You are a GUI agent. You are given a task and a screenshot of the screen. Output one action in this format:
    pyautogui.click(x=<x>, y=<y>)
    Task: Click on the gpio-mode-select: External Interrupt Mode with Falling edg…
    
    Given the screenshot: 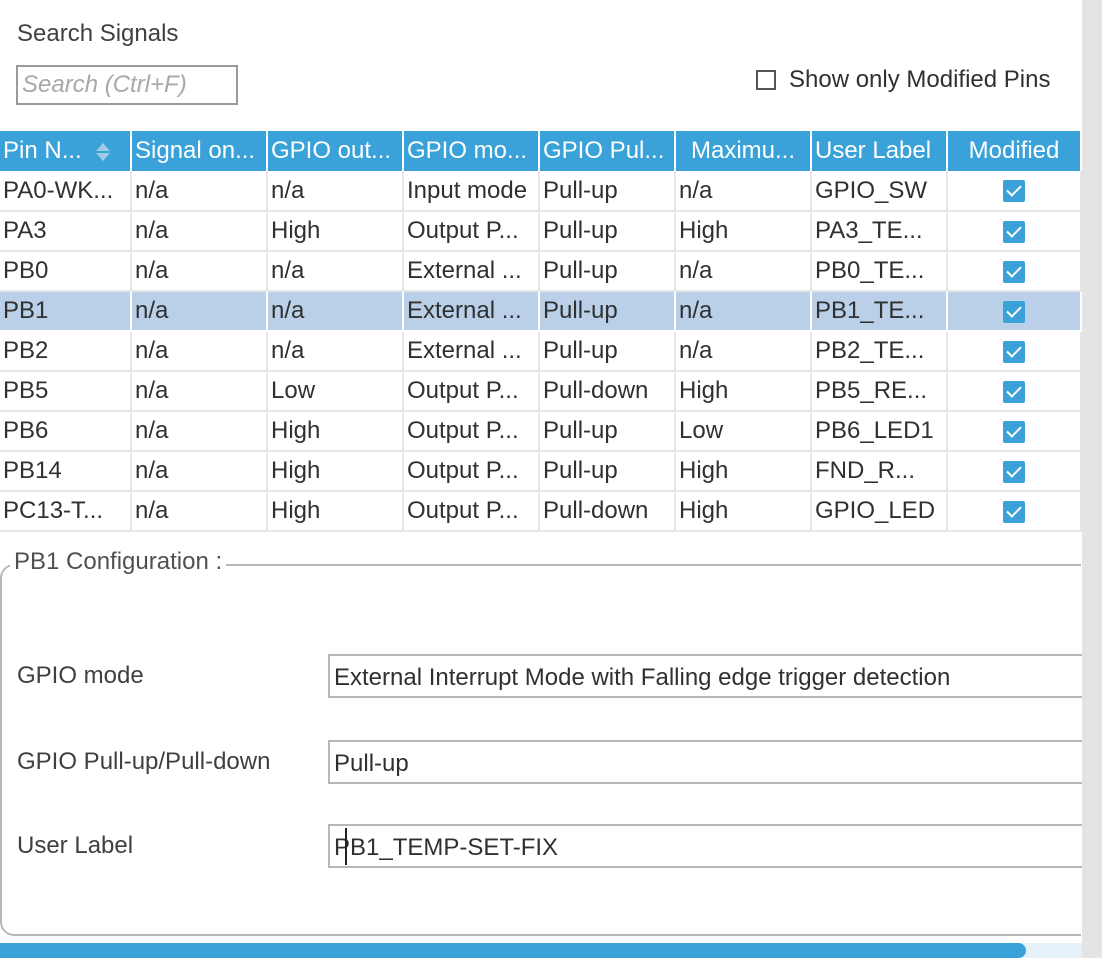 What is the action you would take?
    pyautogui.click(x=708, y=676)
    